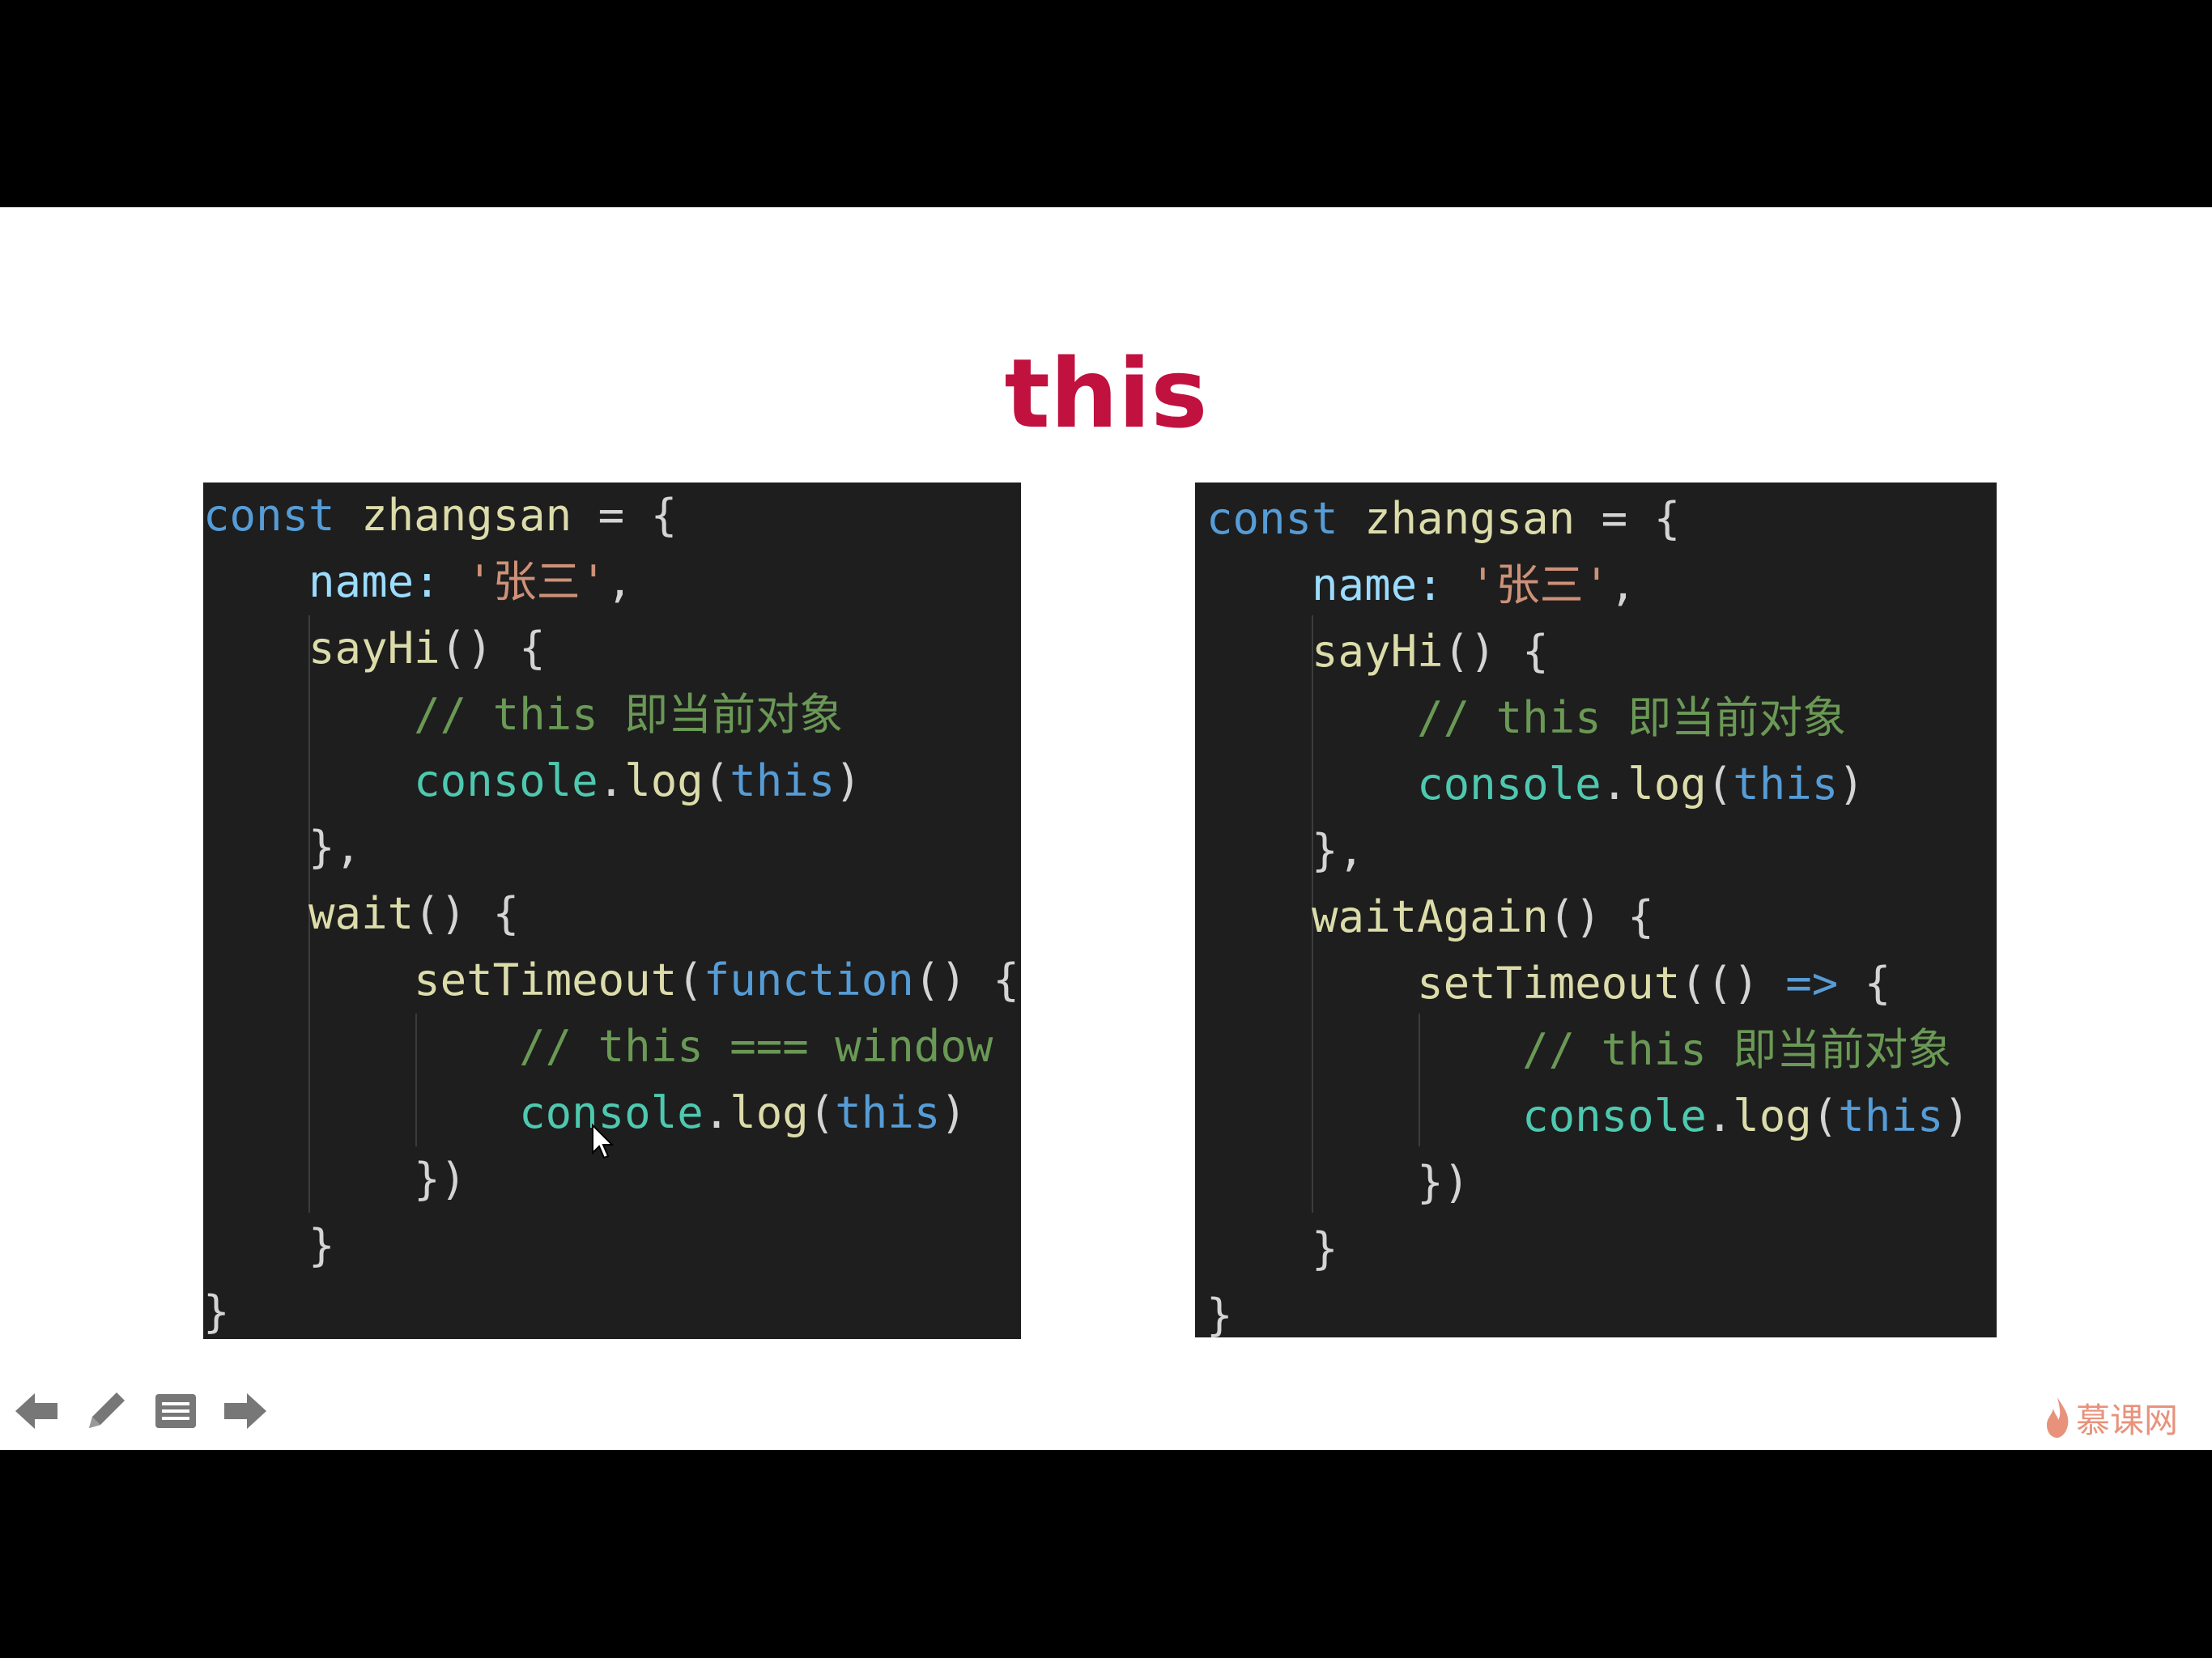 This screenshot has width=2212, height=1658. What do you see at coordinates (2128, 1420) in the screenshot?
I see `logo-text: 慕课网` at bounding box center [2128, 1420].